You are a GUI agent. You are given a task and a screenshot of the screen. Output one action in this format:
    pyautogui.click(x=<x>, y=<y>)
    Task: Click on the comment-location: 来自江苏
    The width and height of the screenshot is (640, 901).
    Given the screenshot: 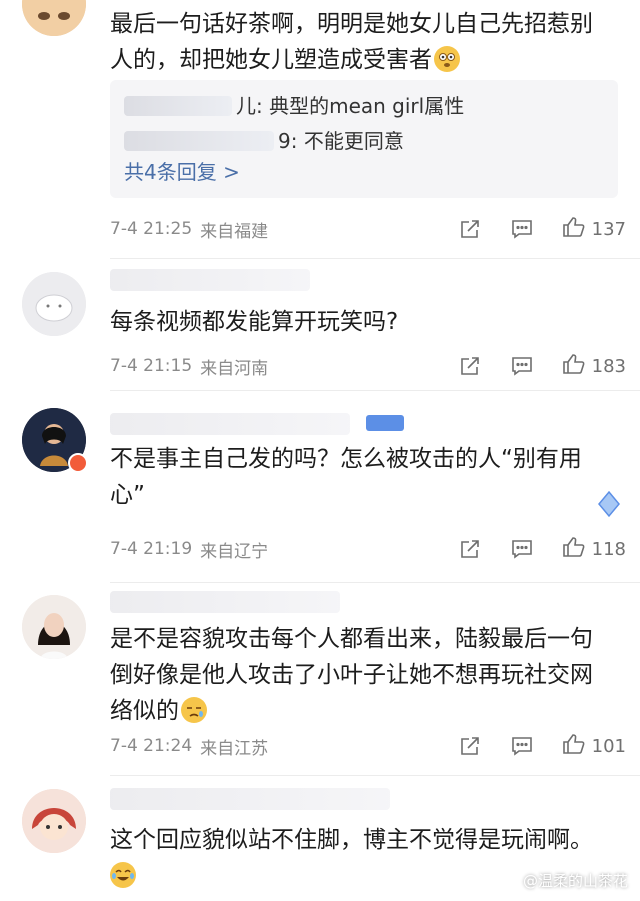 What is the action you would take?
    pyautogui.click(x=234, y=748)
    